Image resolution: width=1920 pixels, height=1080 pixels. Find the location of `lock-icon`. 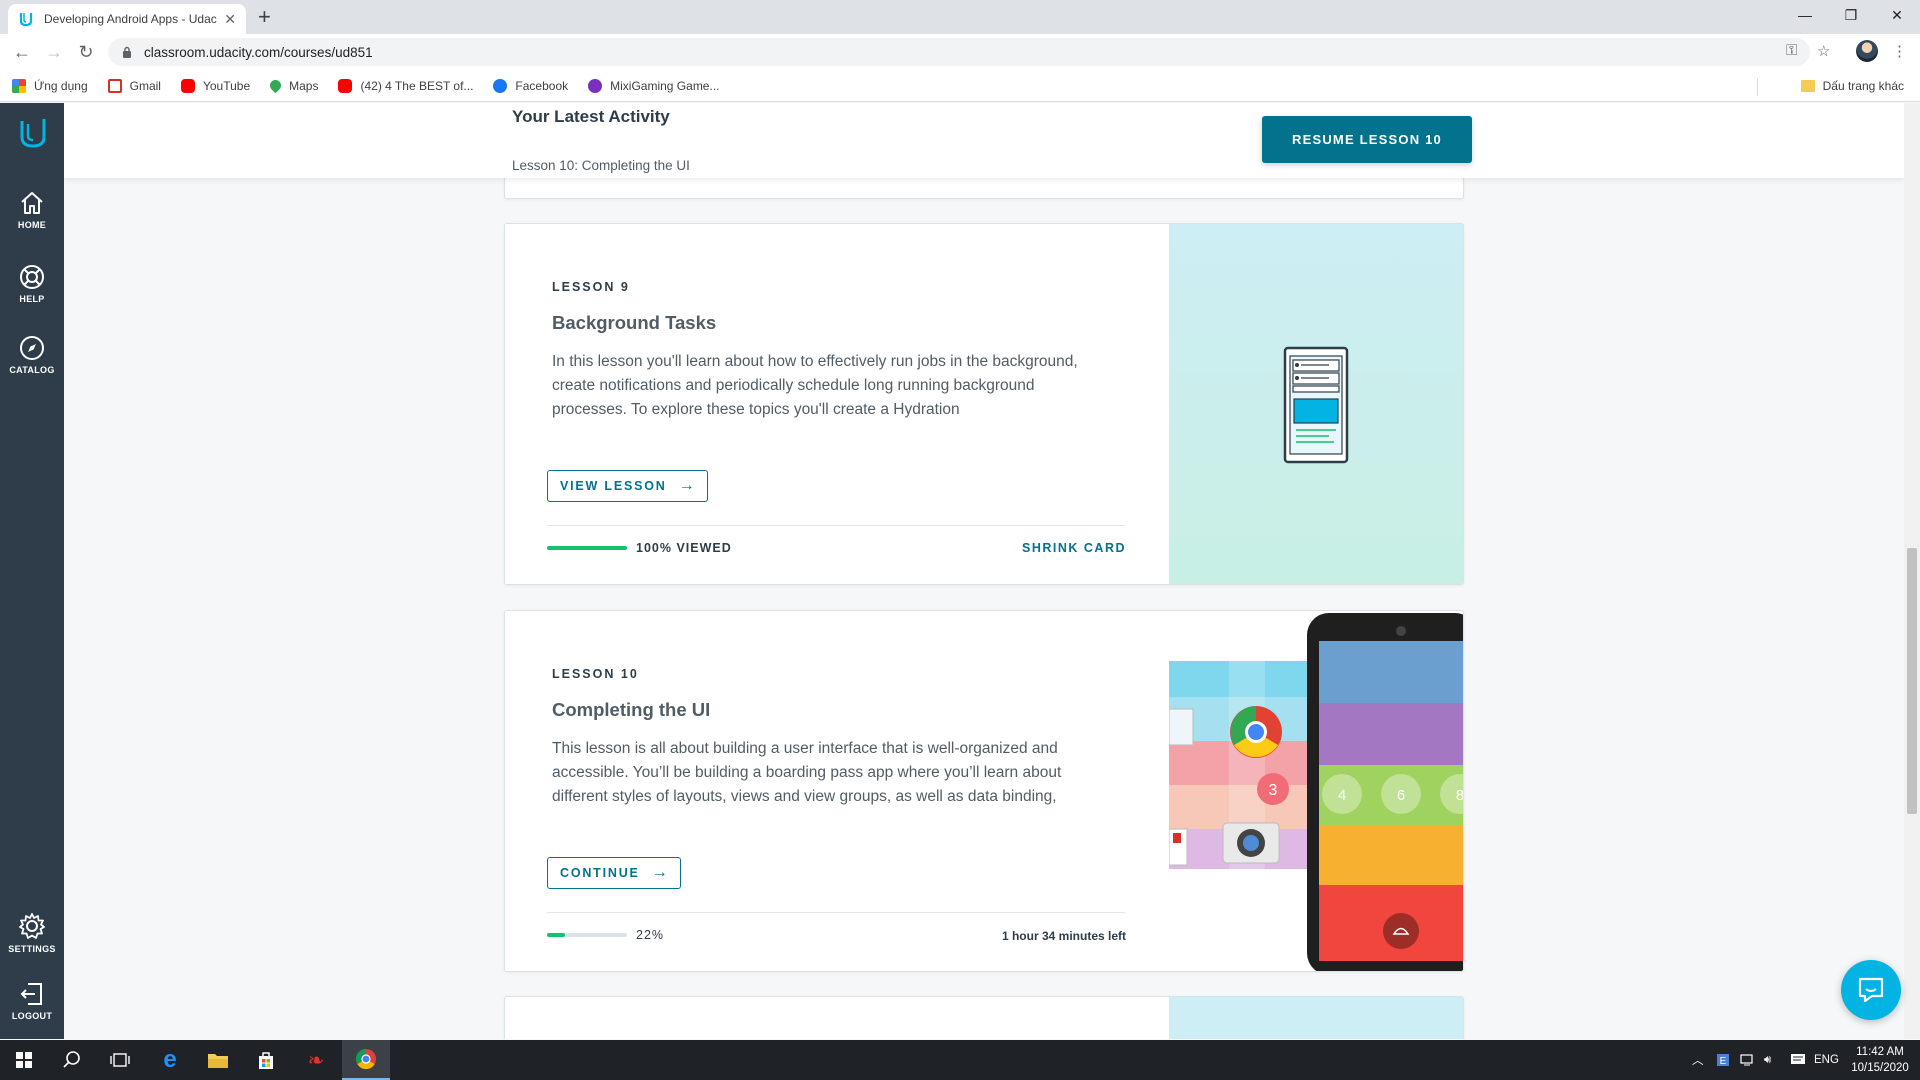

lock-icon is located at coordinates (127, 52).